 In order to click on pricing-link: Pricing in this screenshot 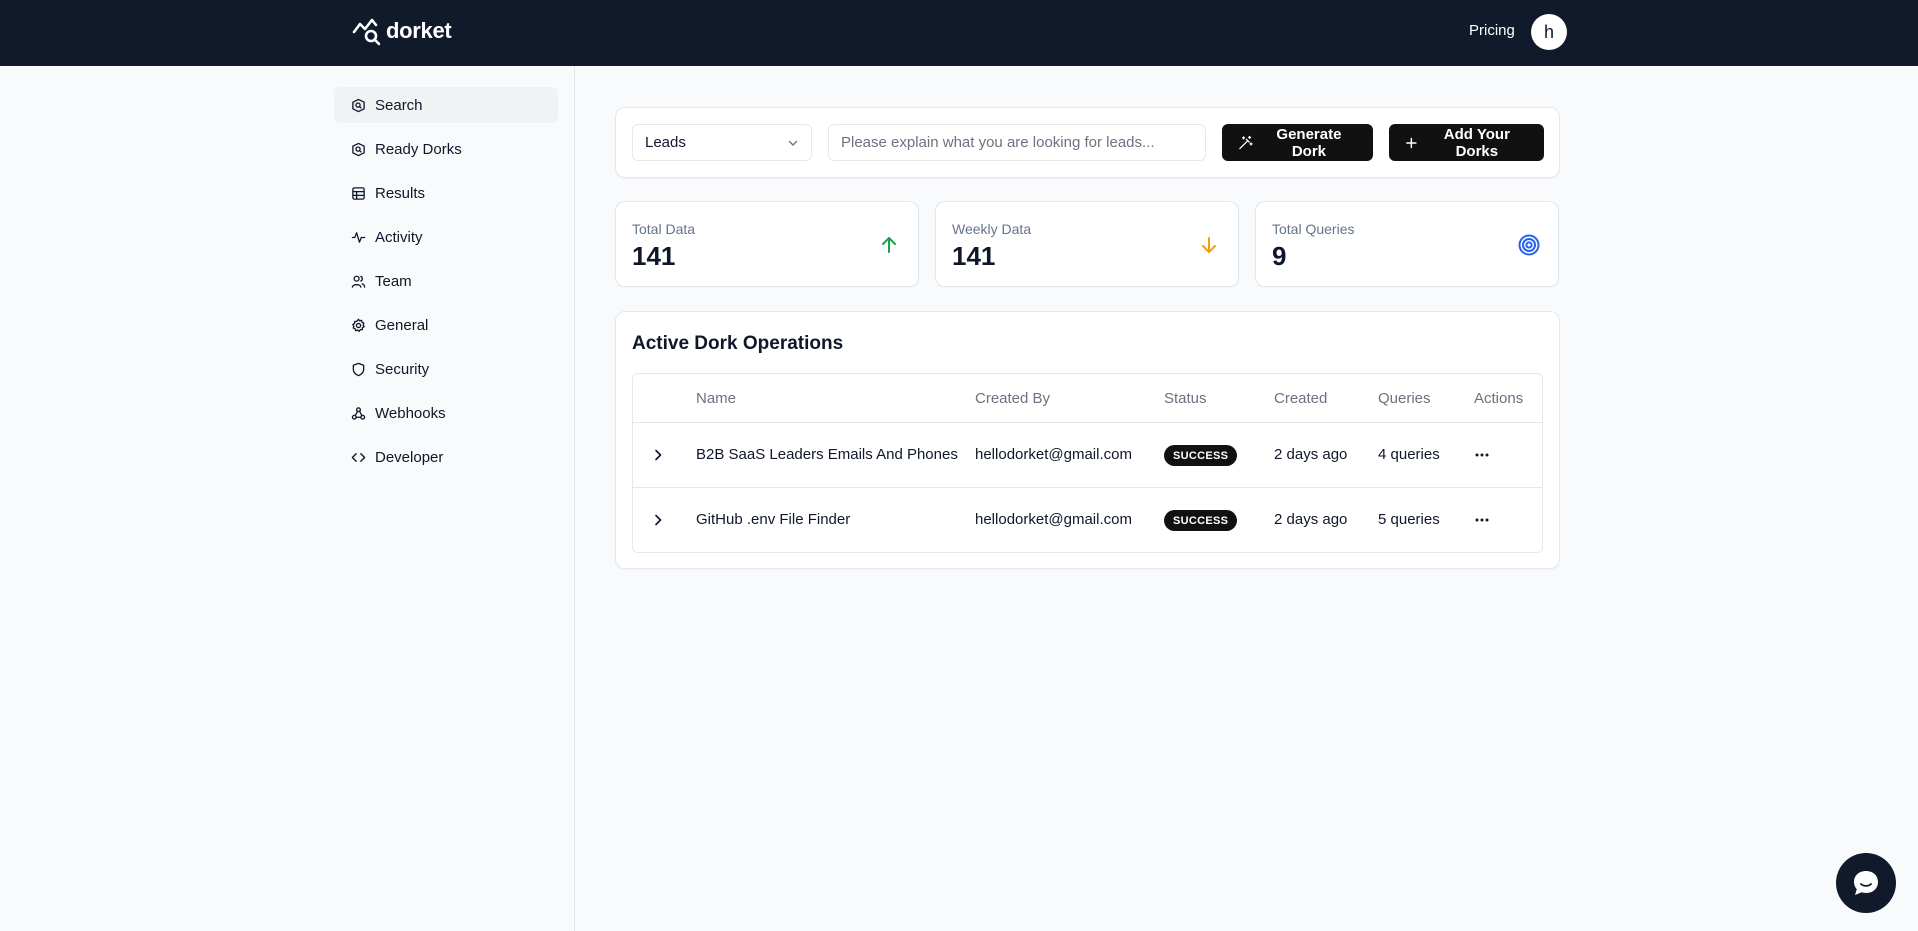, I will do `click(1492, 30)`.